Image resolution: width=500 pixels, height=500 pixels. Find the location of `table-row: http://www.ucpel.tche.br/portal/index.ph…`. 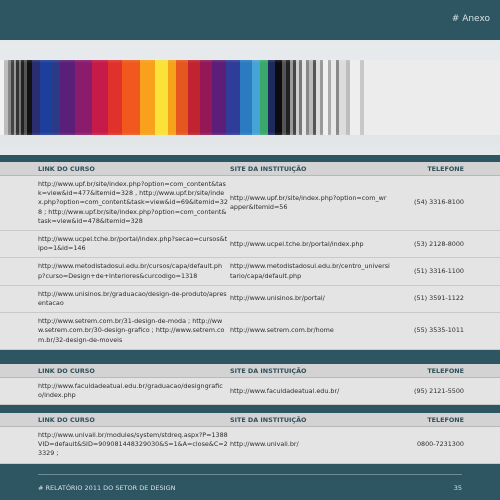

table-row: http://www.ucpel.tche.br/portal/index.ph… is located at coordinates (250, 245).